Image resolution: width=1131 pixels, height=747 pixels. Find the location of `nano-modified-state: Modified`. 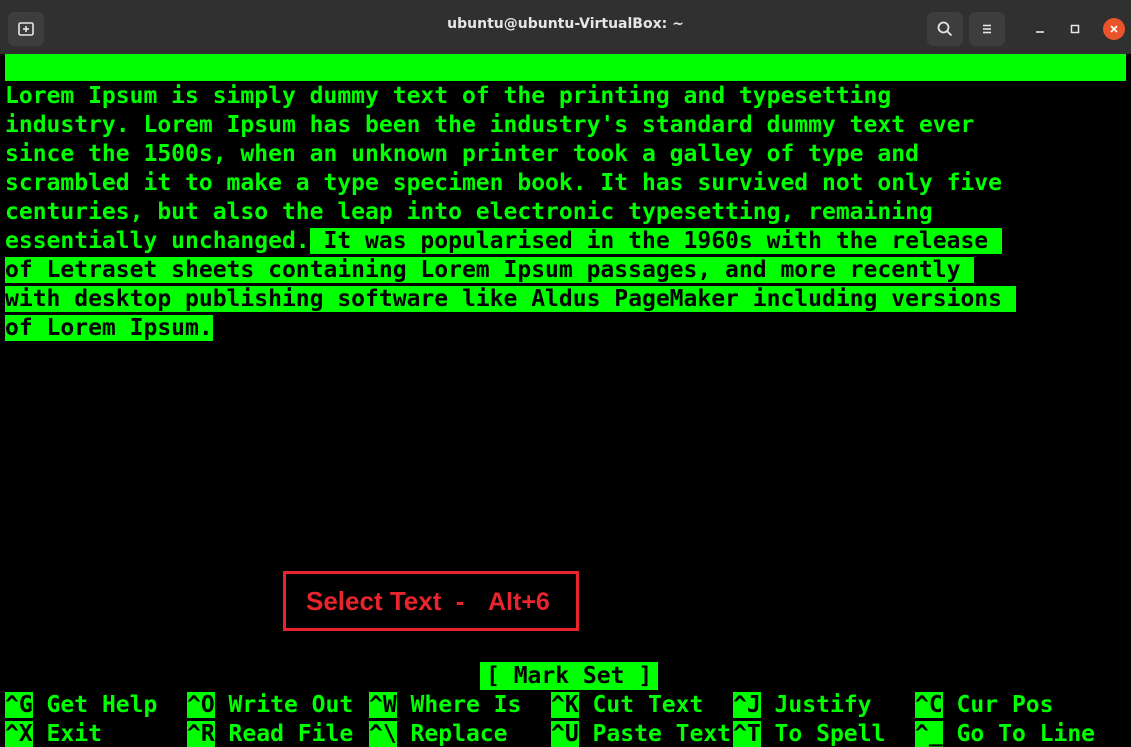

nano-modified-state: Modified is located at coordinates (1042, 148).